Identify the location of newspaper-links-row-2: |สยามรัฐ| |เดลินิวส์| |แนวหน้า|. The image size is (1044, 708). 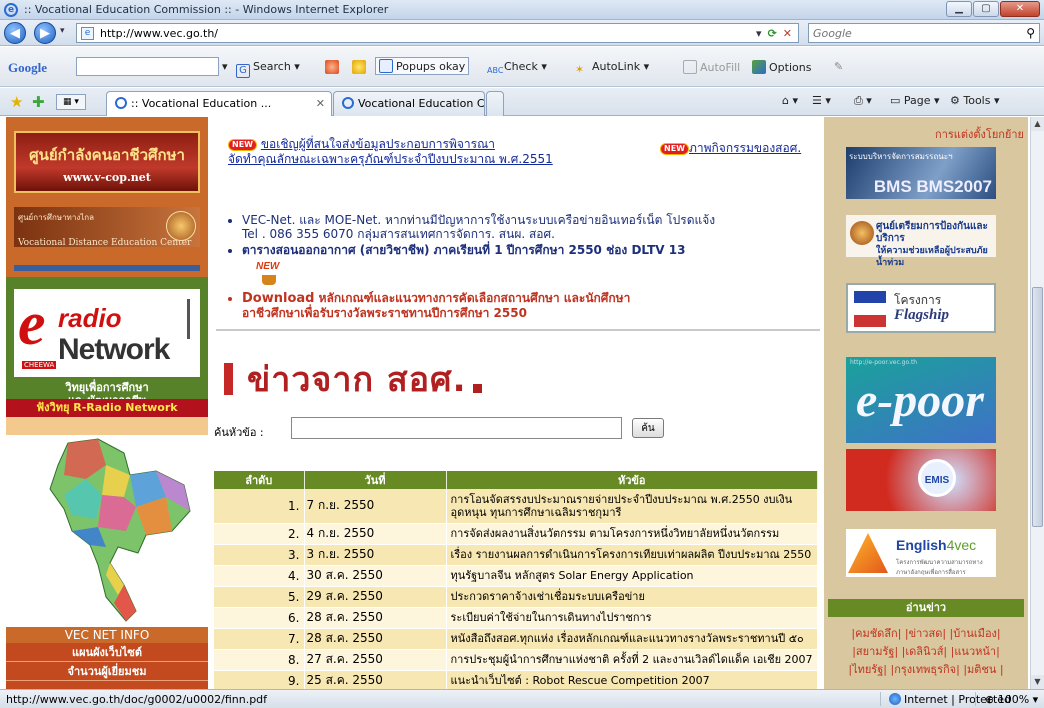
(926, 652).